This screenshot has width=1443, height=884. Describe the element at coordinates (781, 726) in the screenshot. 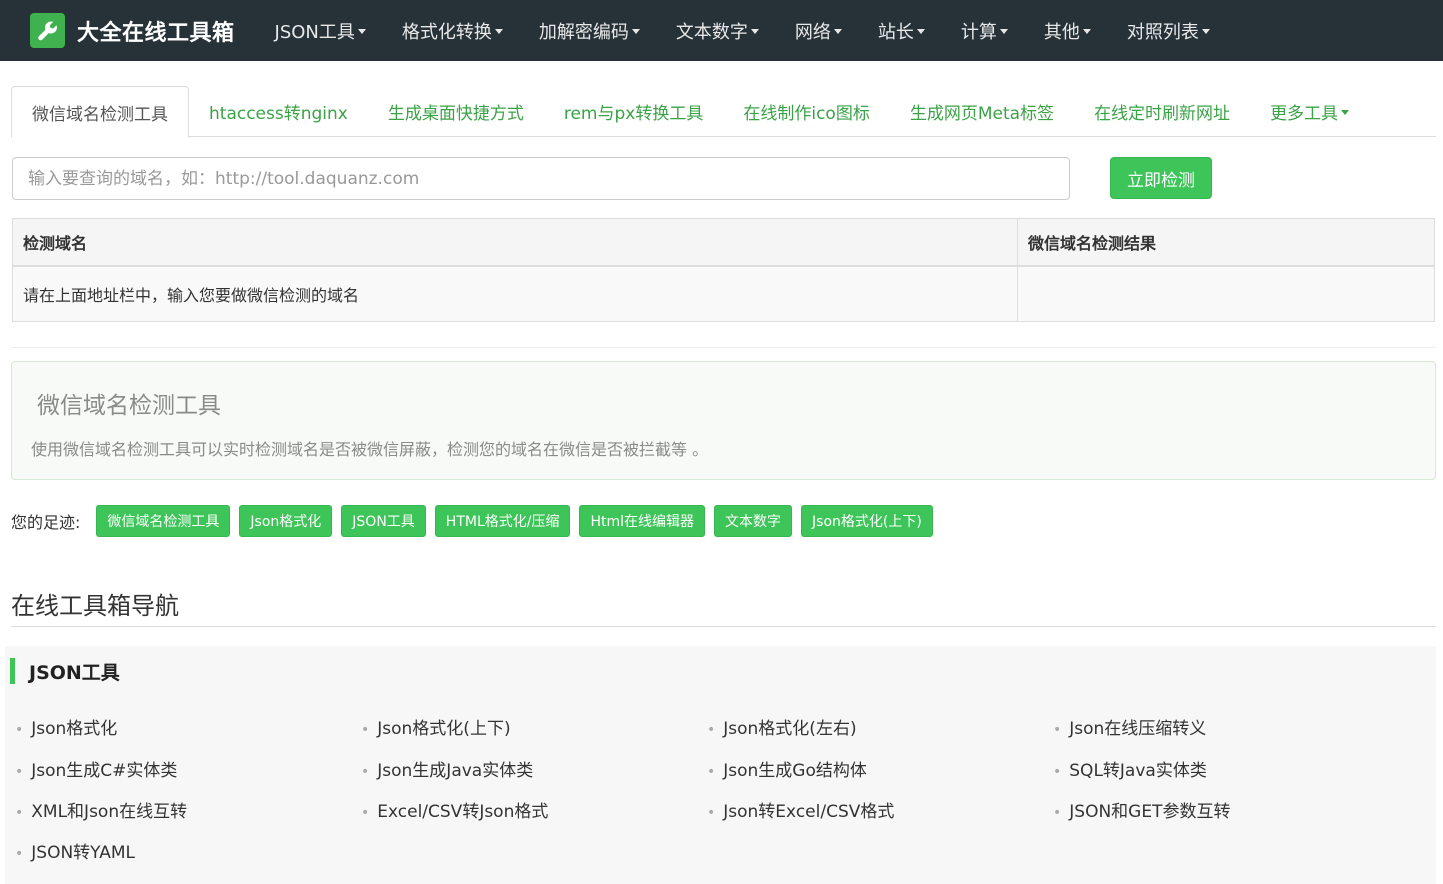

I see `category-link: Json格式化(左右)` at that location.